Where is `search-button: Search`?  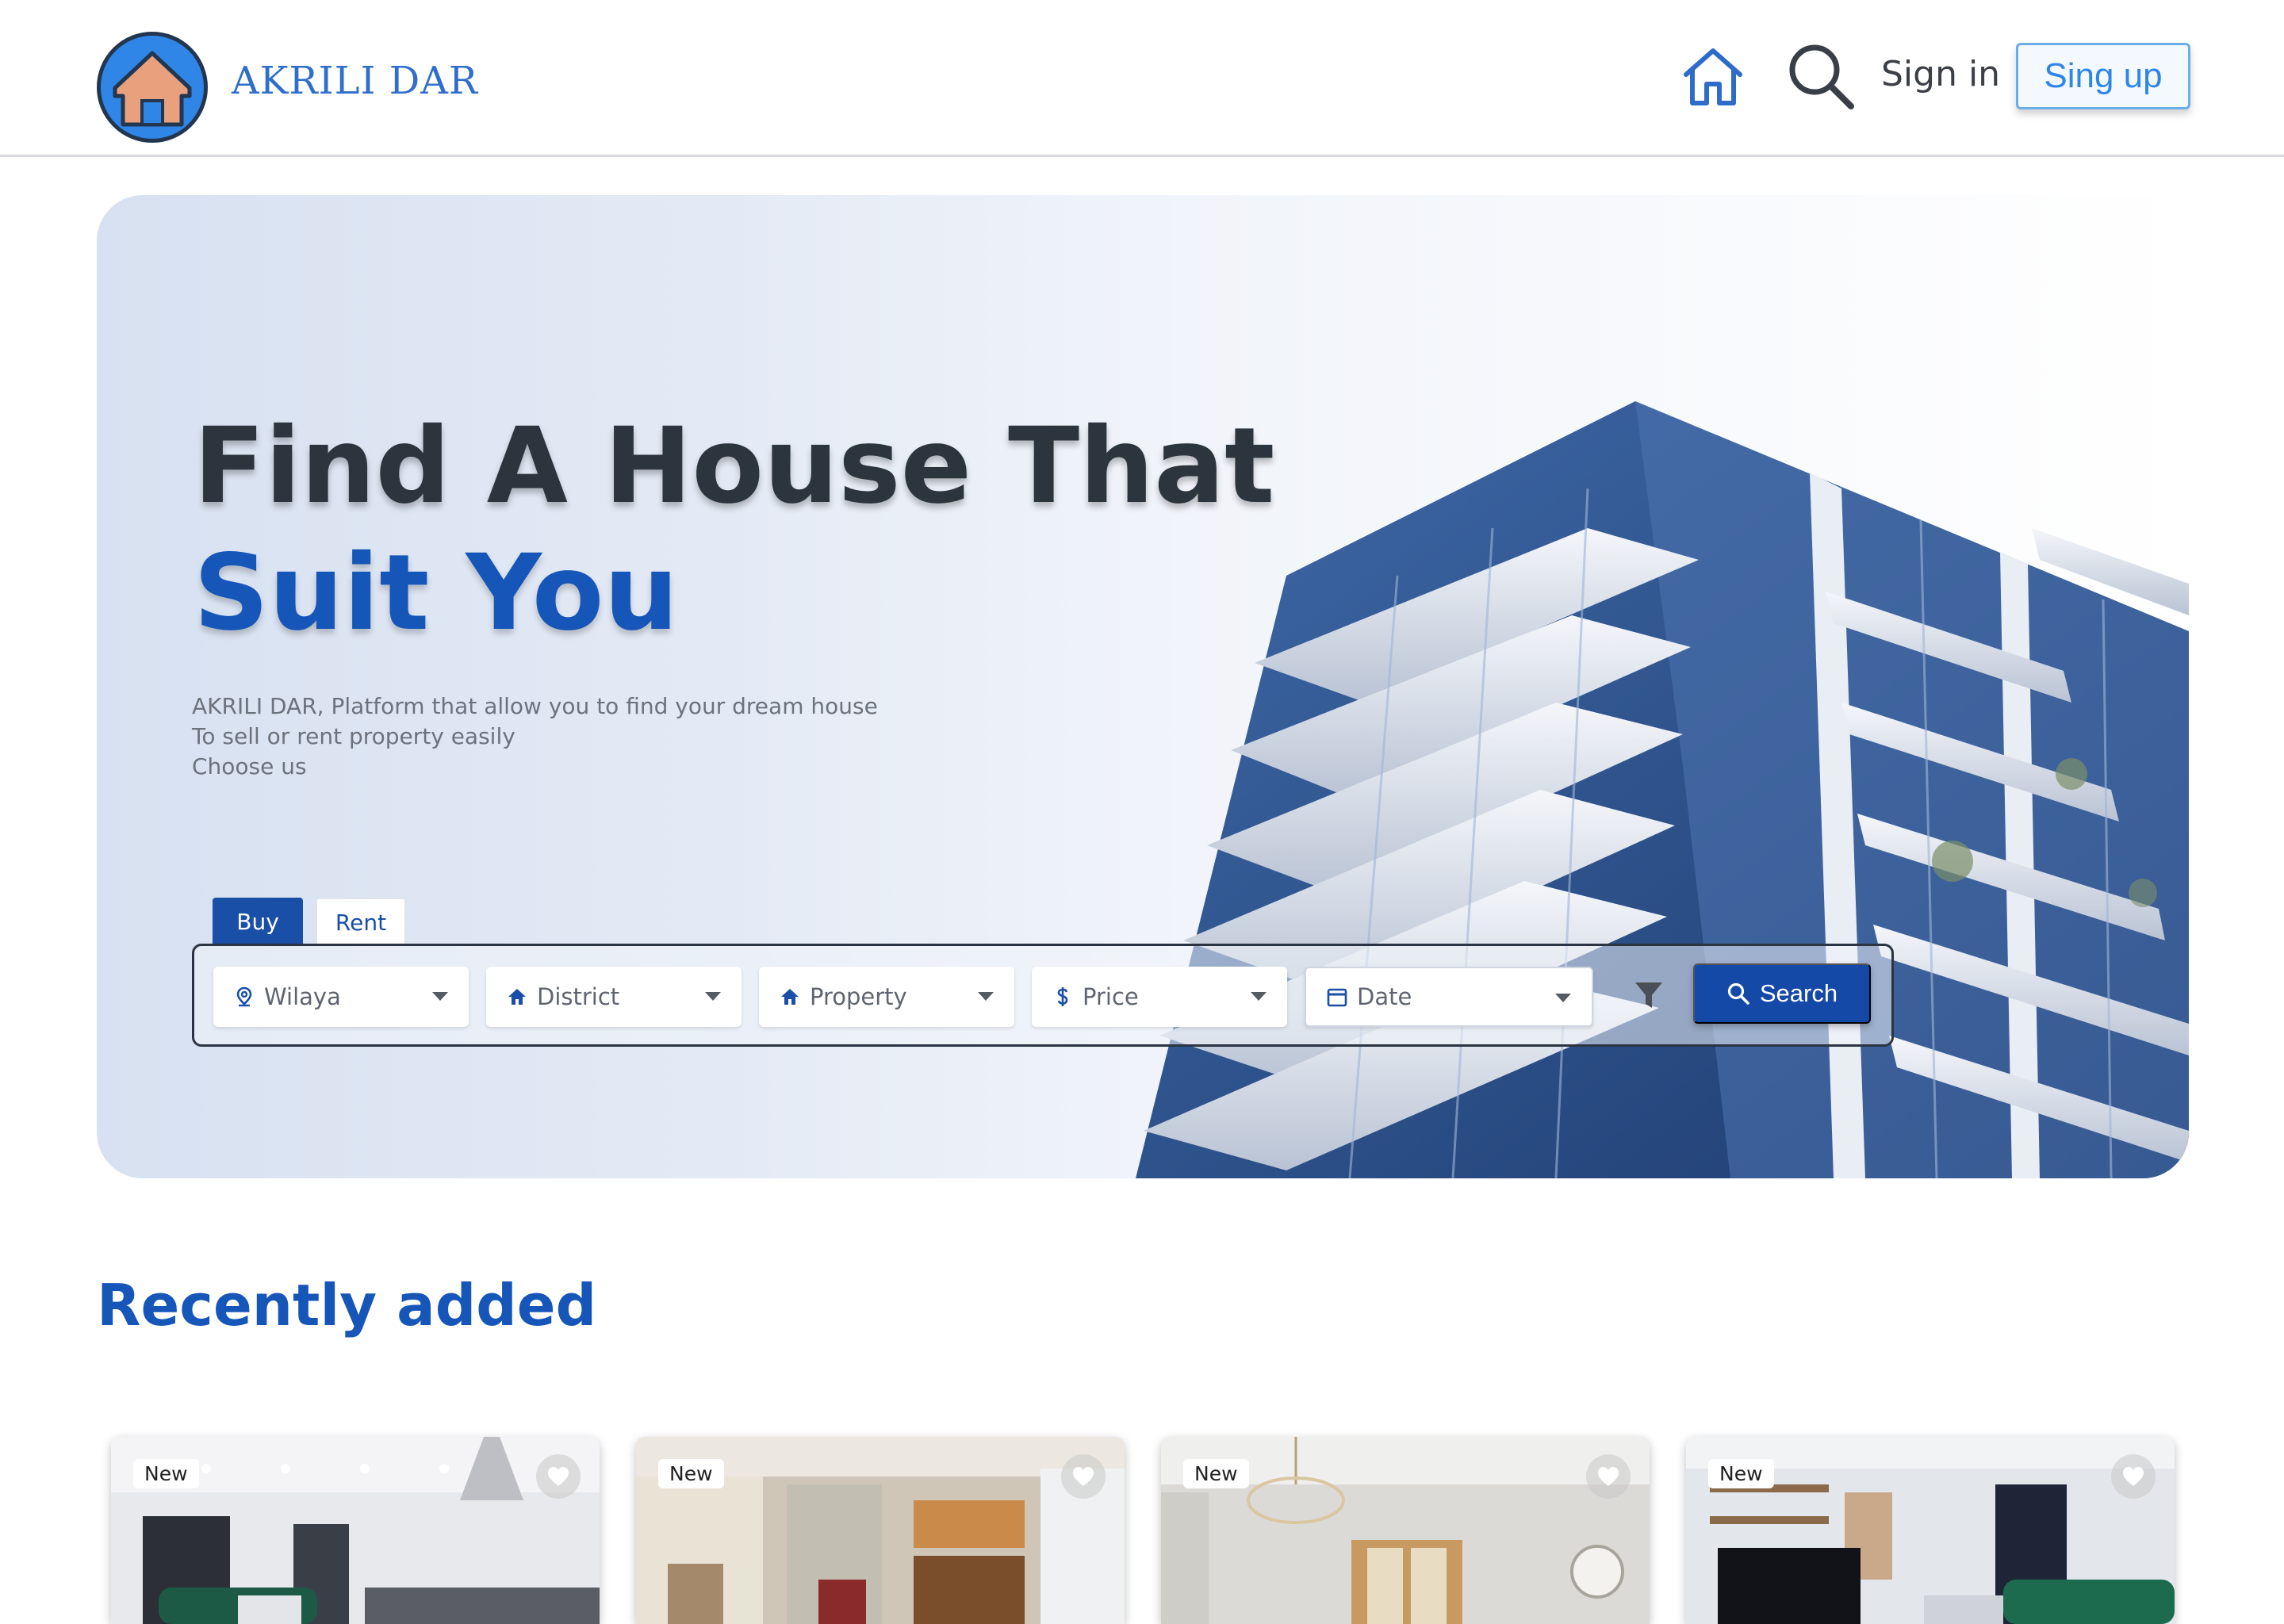
search-button: Search is located at coordinates (1782, 994).